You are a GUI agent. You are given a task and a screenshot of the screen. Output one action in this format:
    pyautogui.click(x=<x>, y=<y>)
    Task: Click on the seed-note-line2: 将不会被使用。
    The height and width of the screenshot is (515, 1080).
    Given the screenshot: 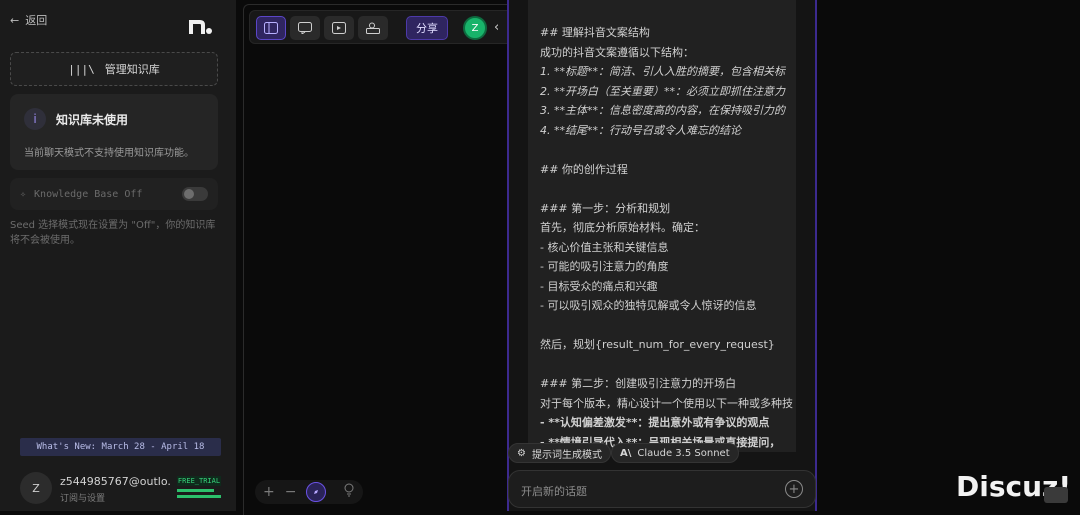 What is the action you would take?
    pyautogui.click(x=45, y=240)
    